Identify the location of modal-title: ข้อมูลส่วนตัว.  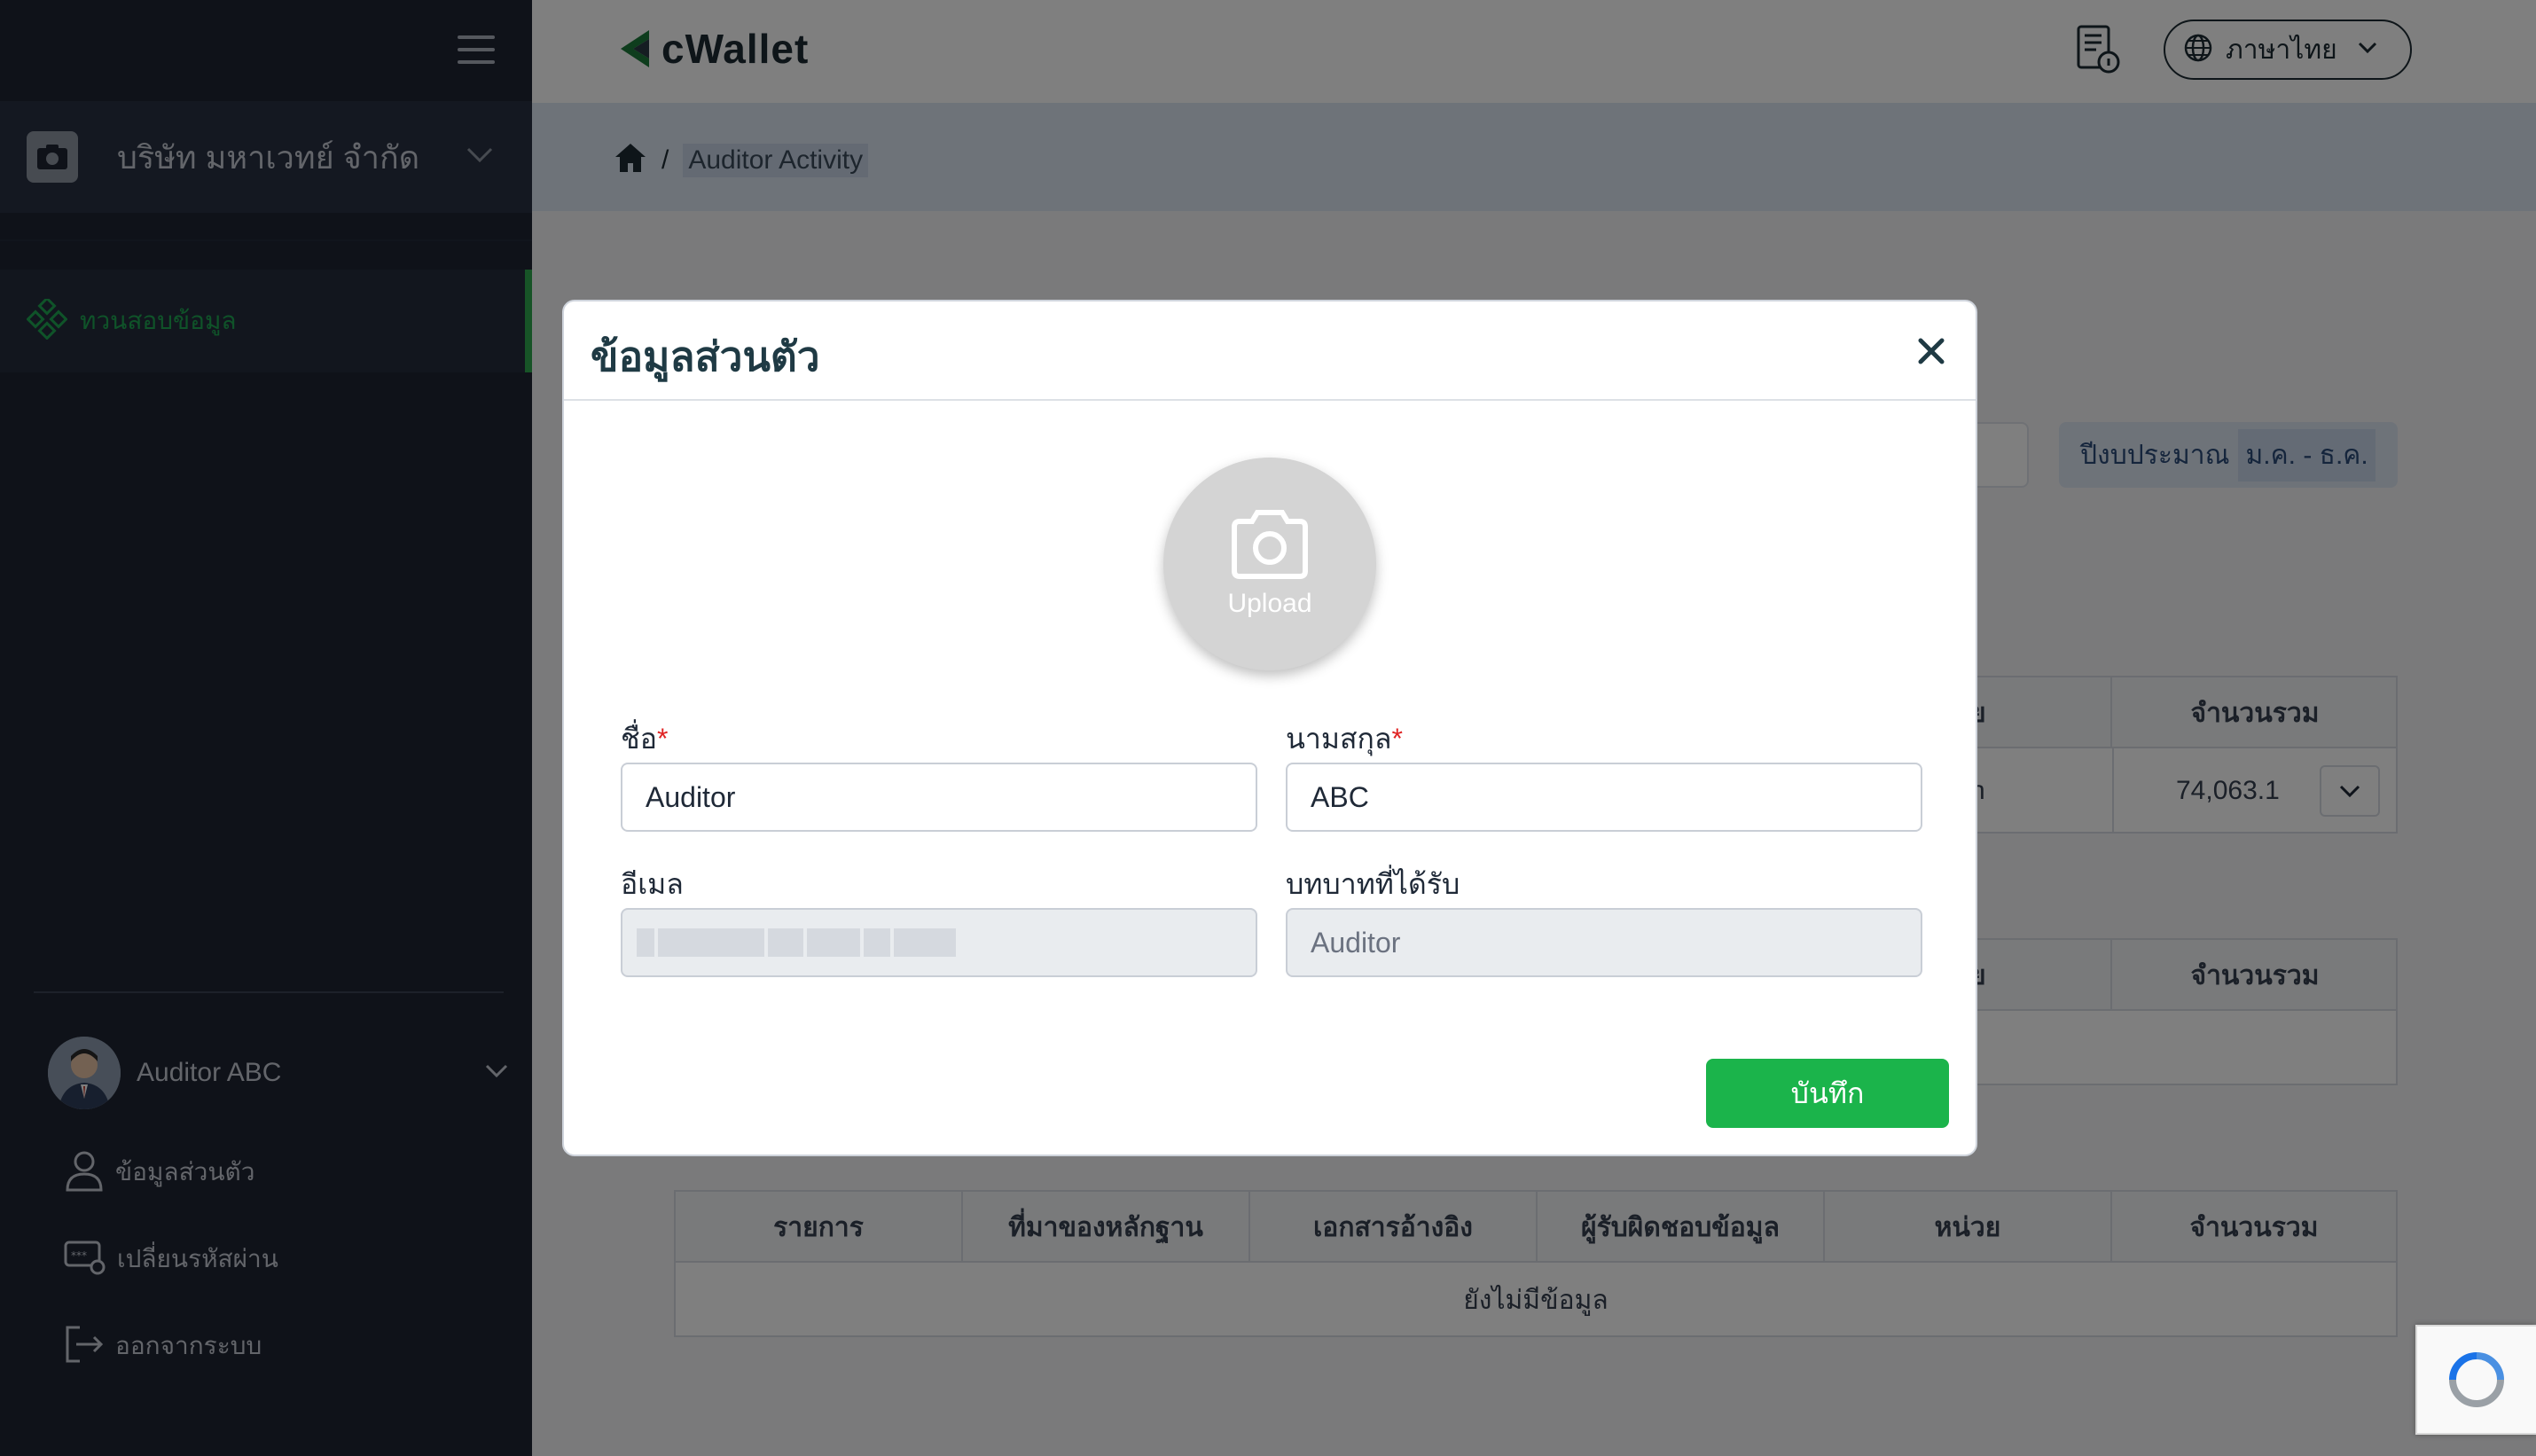
(705, 356).